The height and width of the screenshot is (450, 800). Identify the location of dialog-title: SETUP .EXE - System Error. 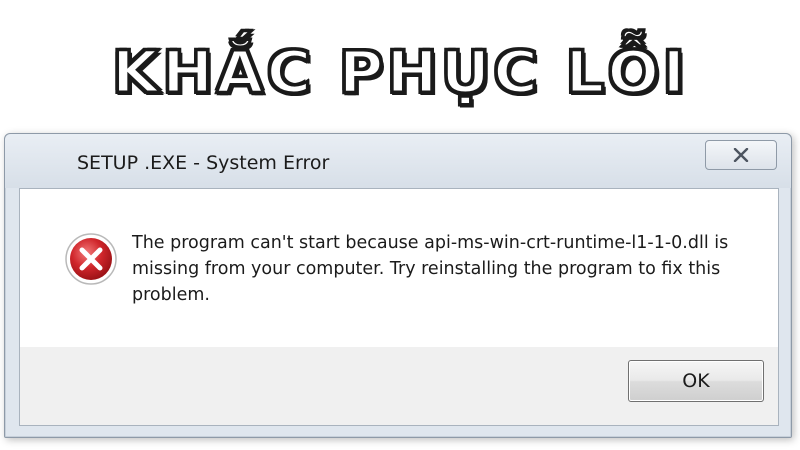
(203, 163).